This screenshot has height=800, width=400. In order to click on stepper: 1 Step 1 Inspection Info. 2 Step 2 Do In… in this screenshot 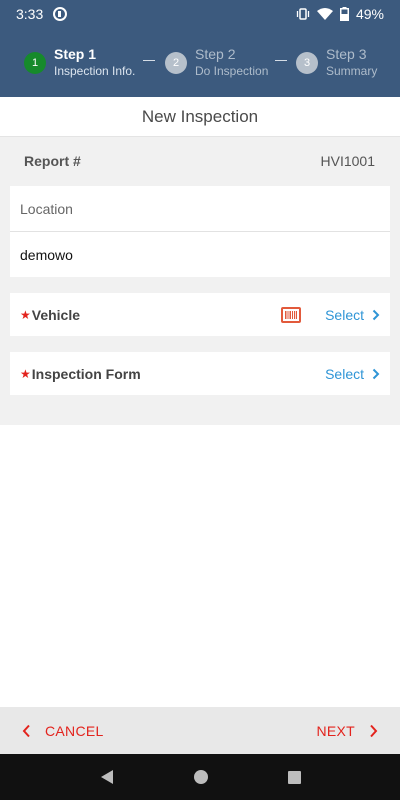, I will do `click(200, 62)`.